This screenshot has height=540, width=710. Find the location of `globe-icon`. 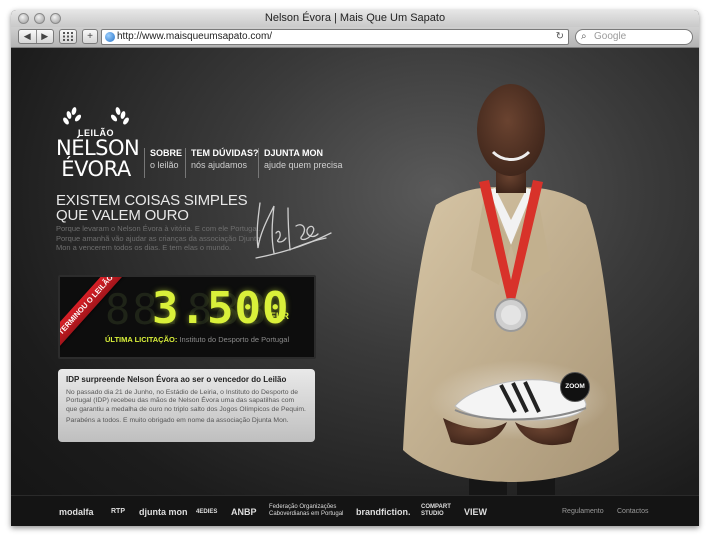

globe-icon is located at coordinates (110, 37).